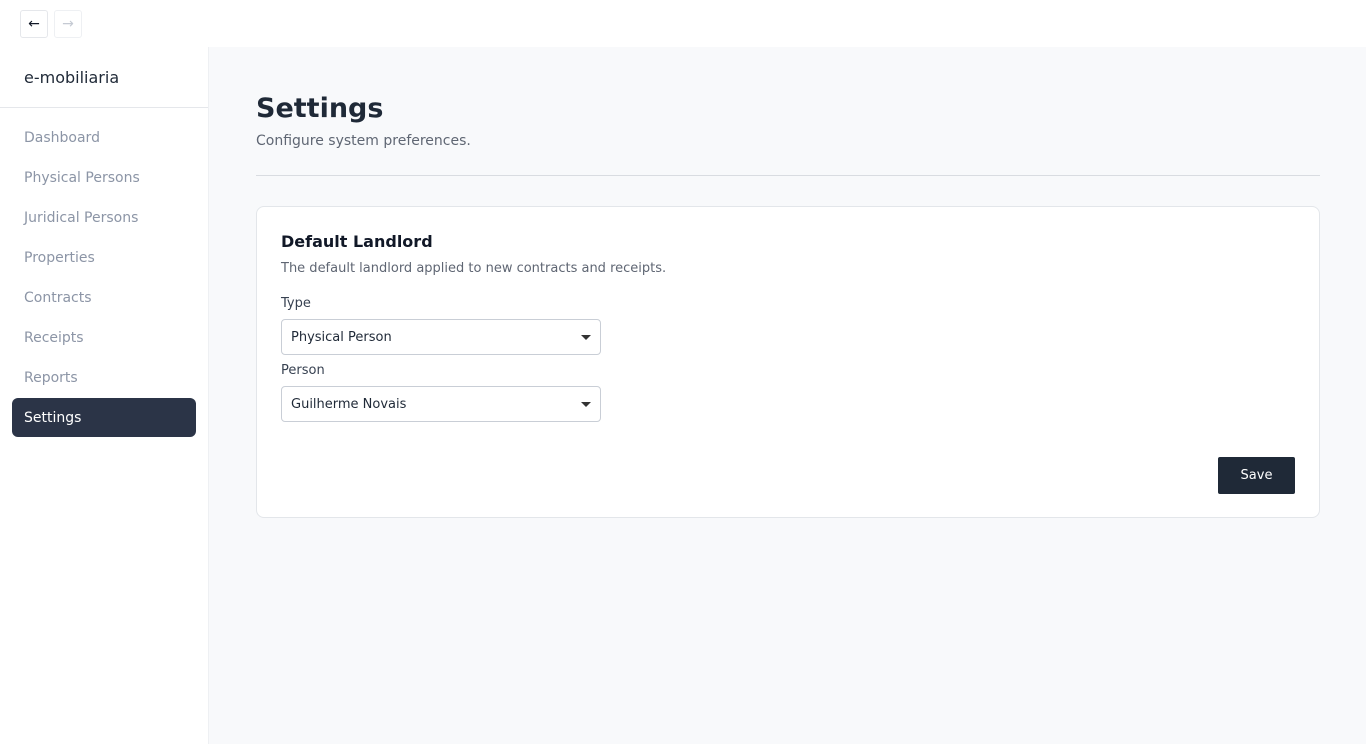 The width and height of the screenshot is (1366, 744). Describe the element at coordinates (1256, 475) in the screenshot. I see `save-button: Save` at that location.